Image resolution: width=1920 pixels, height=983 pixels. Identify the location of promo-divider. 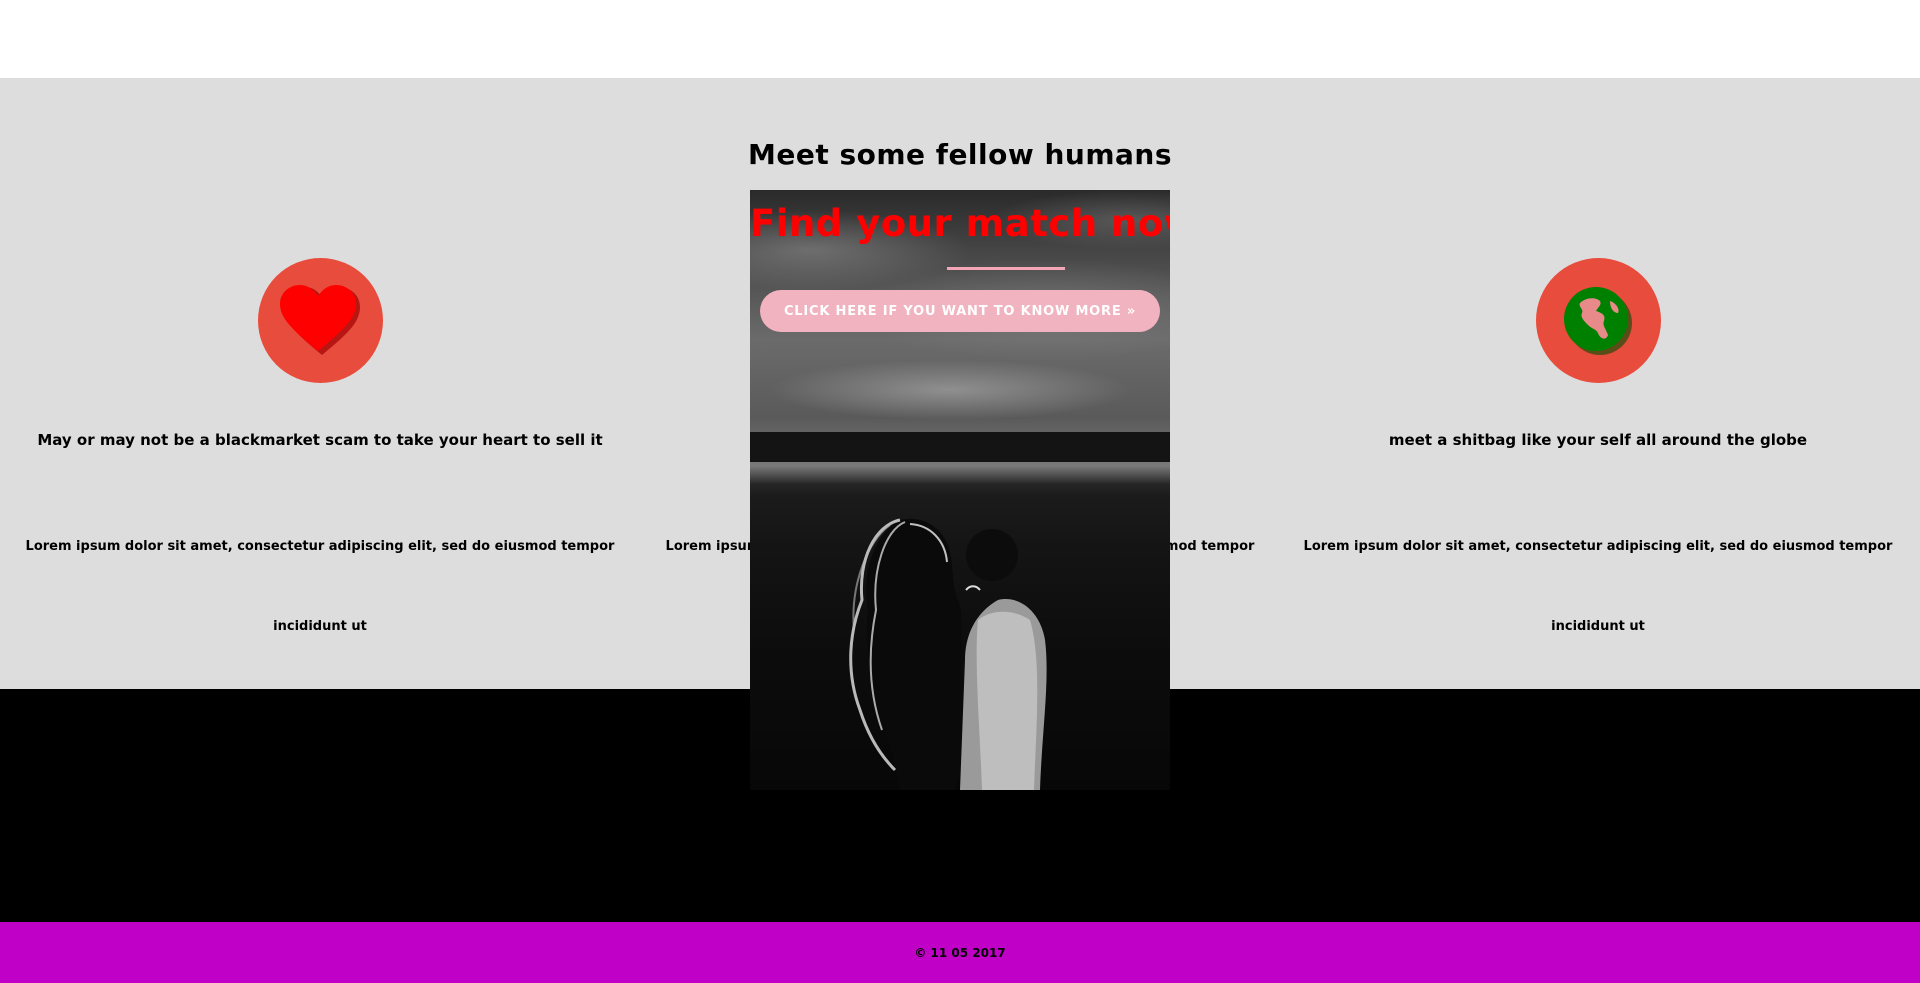
(1006, 268).